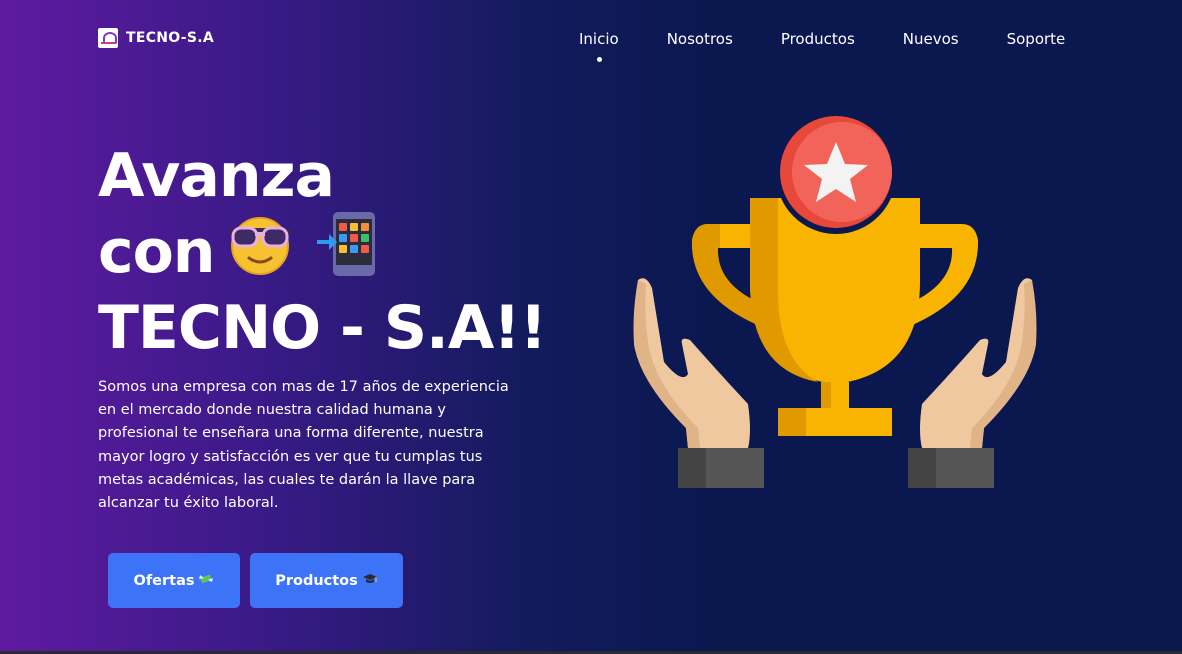 The image size is (1182, 654). Describe the element at coordinates (818, 39) in the screenshot. I see `nav-item-productos: Productos` at that location.